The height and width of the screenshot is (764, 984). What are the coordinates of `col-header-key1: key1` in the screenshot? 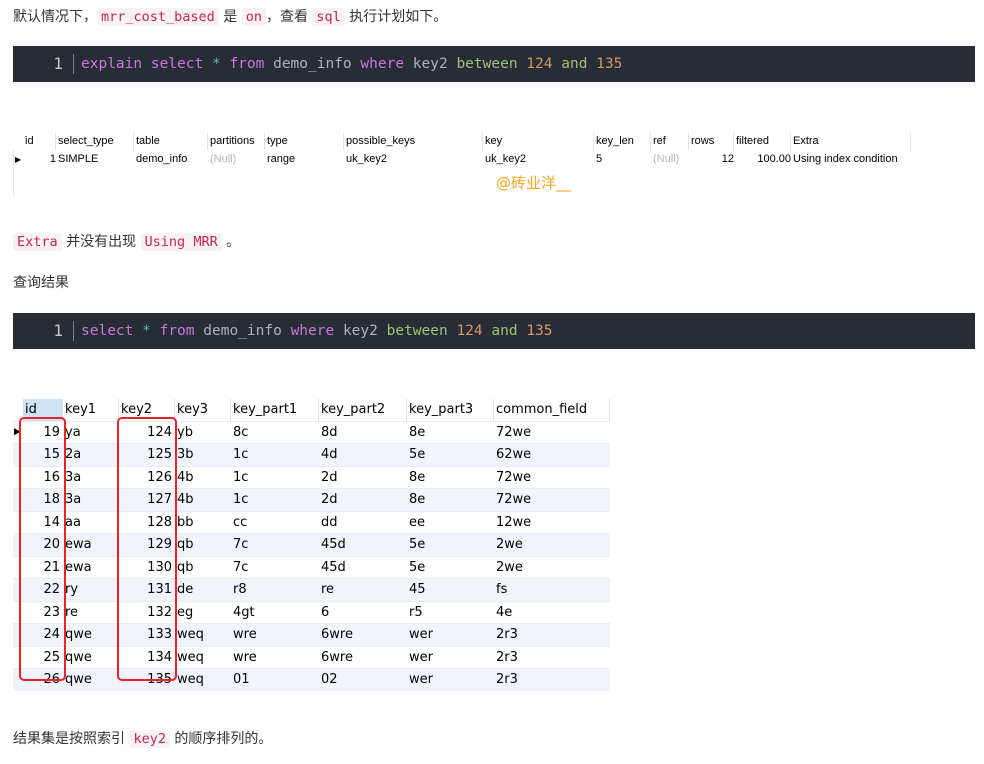 It's located at (91, 410).